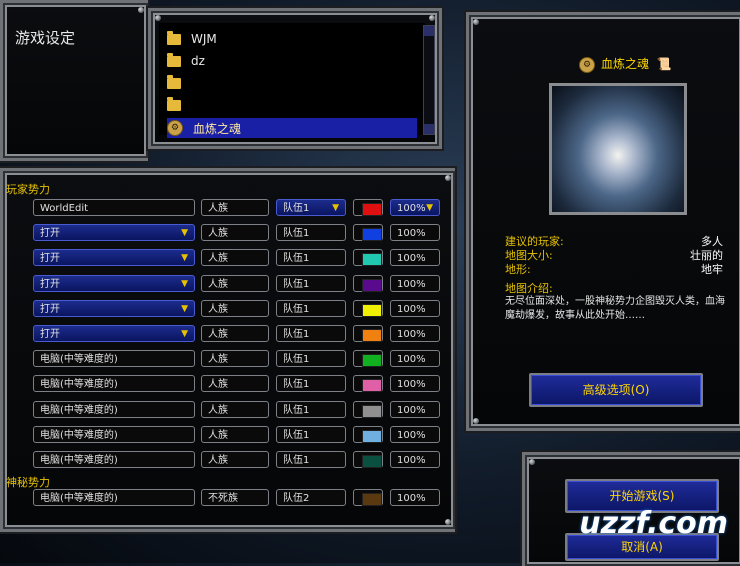 The width and height of the screenshot is (740, 566). What do you see at coordinates (429, 129) in the screenshot?
I see `scroll-down-icon` at bounding box center [429, 129].